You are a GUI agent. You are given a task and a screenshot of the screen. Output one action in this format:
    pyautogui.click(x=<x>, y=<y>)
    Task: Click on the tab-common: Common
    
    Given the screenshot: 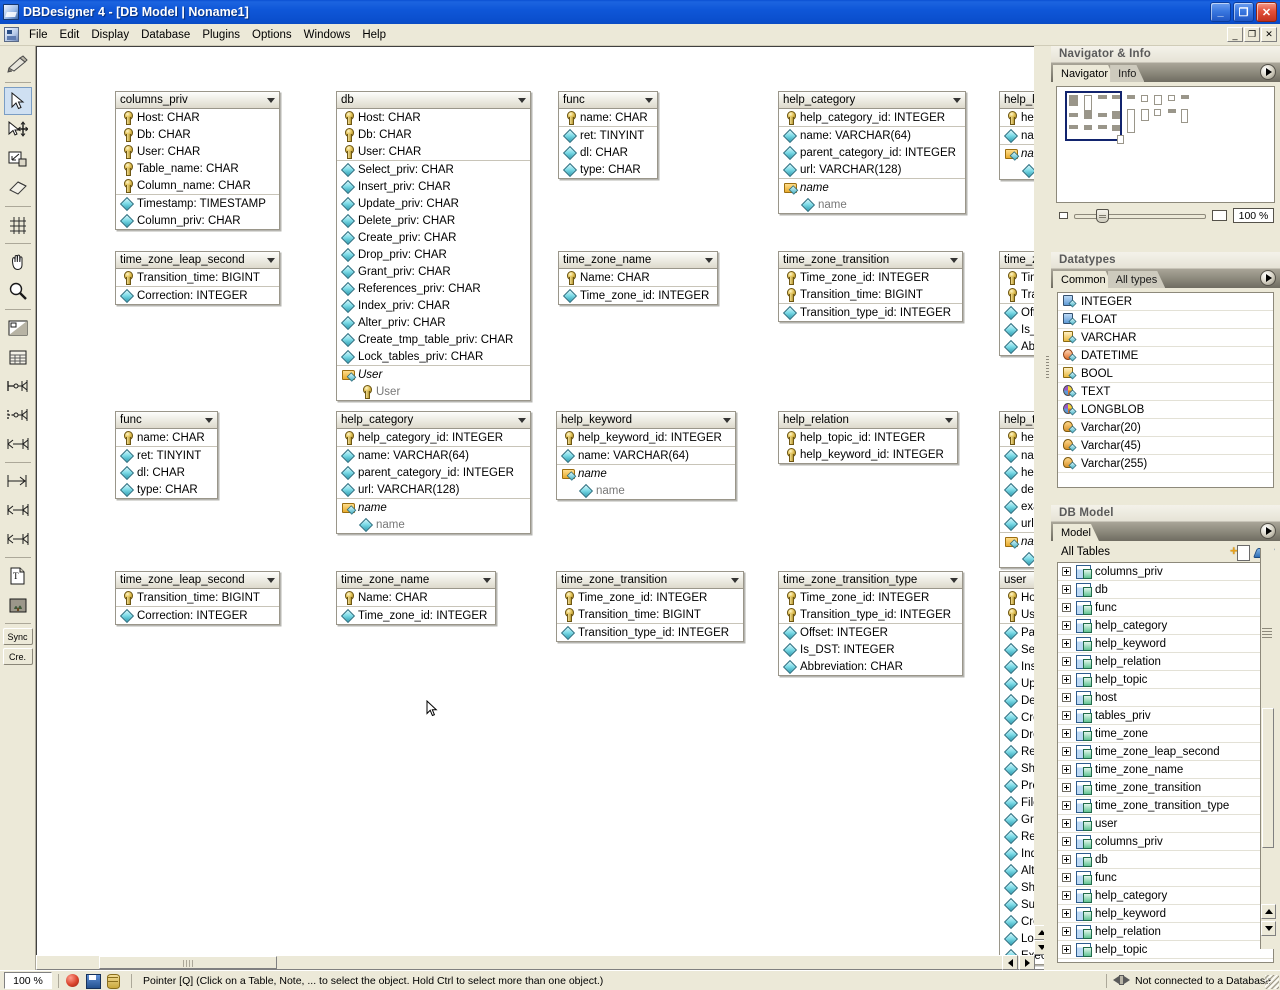 What is the action you would take?
    pyautogui.click(x=1083, y=279)
    